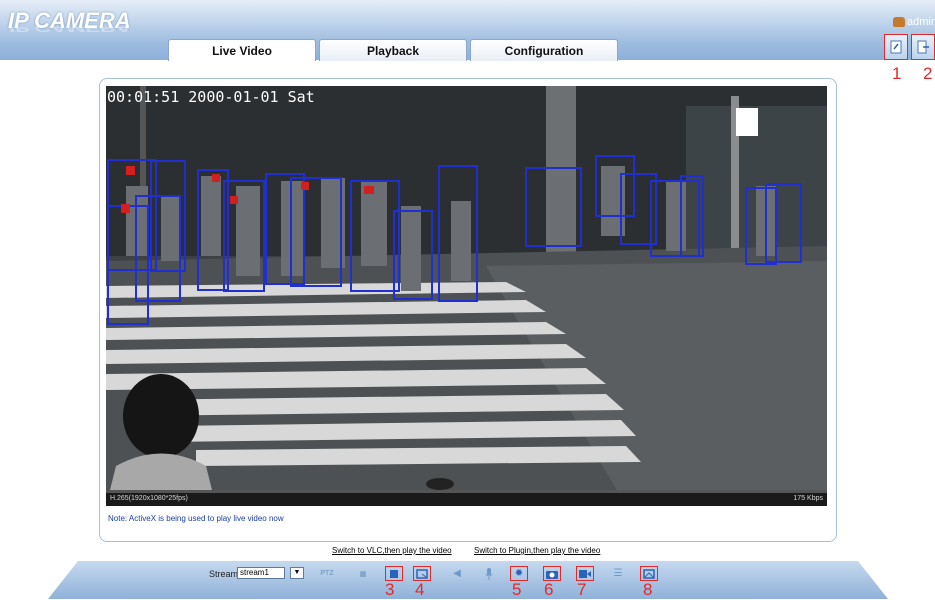 The height and width of the screenshot is (600, 935). I want to click on image-icon, so click(649, 573).